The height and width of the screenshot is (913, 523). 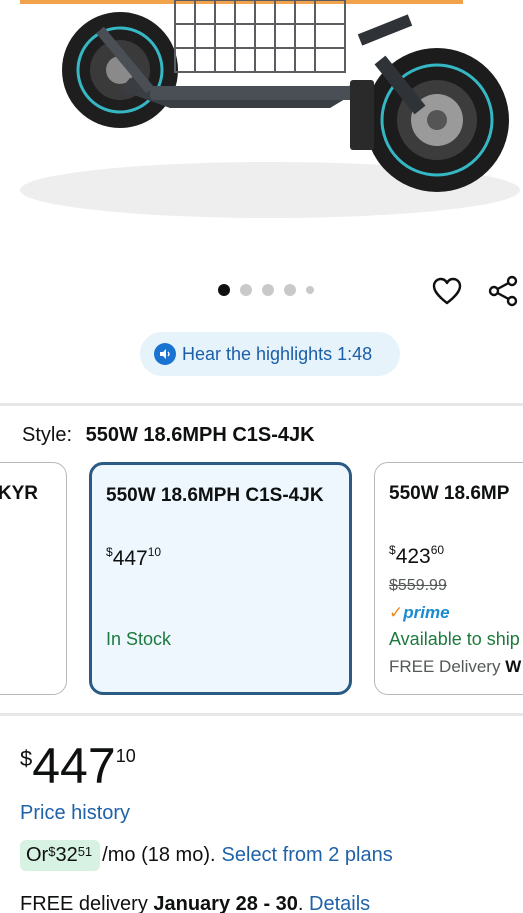 I want to click on delivery-info: FREE delivery January 28 - 30. Details, so click(x=195, y=903).